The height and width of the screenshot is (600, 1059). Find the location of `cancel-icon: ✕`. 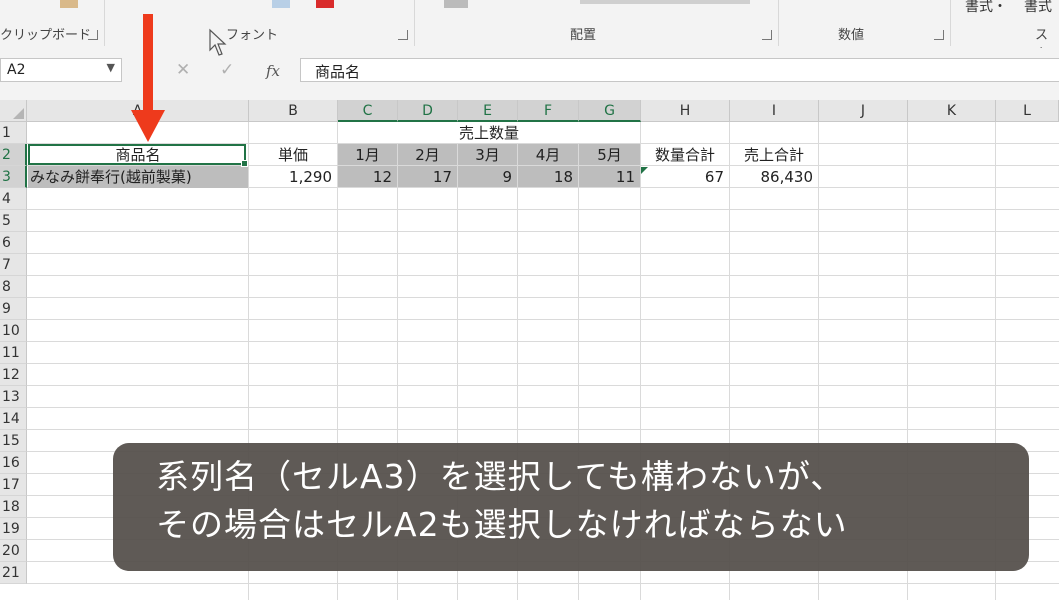

cancel-icon: ✕ is located at coordinates (183, 70).